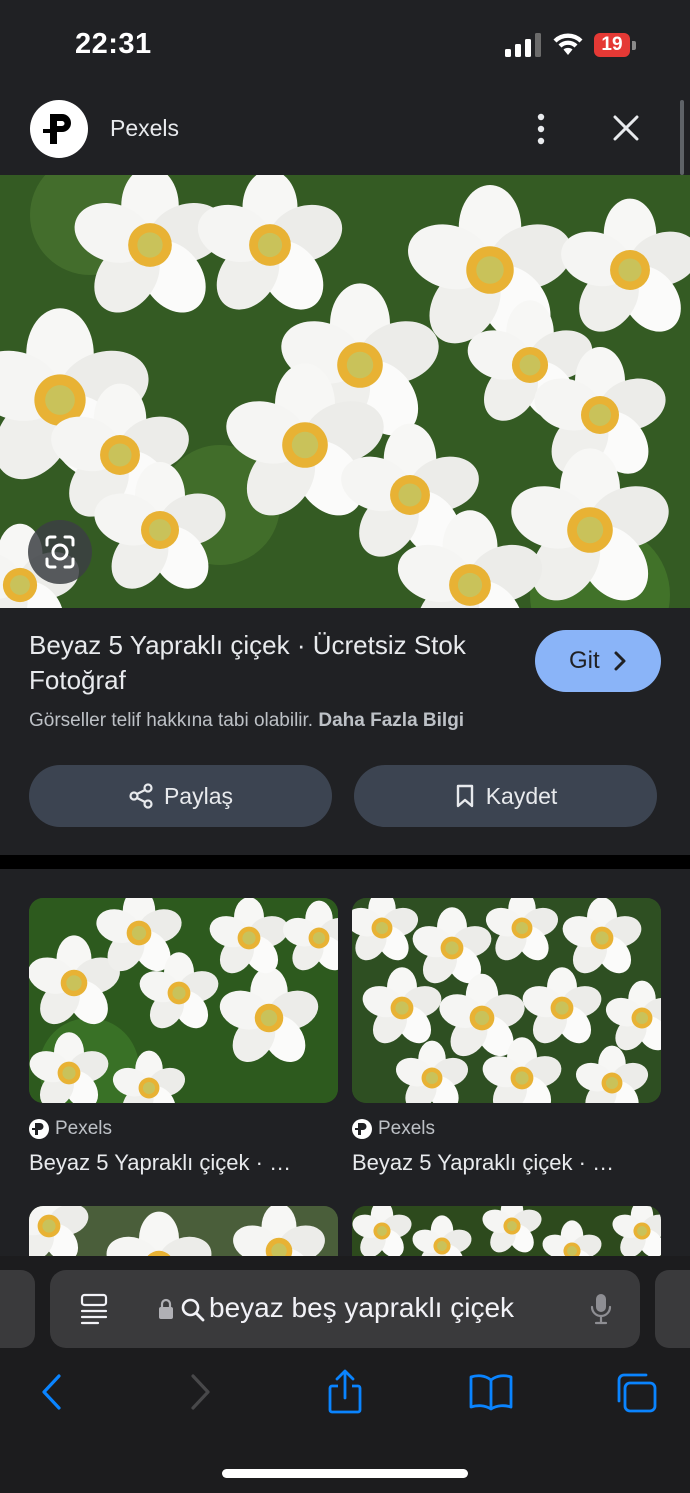 This screenshot has width=690, height=1493. What do you see at coordinates (113, 44) in the screenshot?
I see `status-time: 22:31` at bounding box center [113, 44].